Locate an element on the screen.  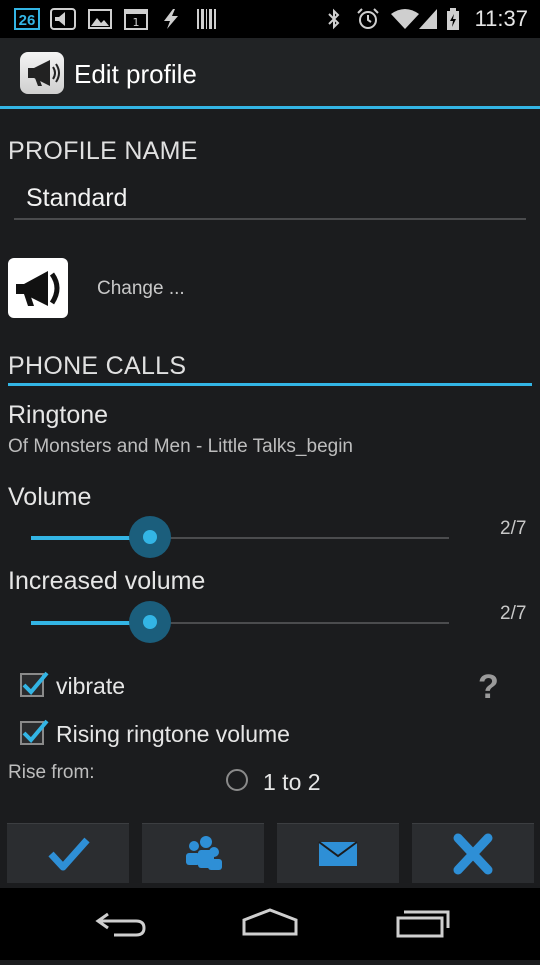
alarm-icon is located at coordinates (368, 18).